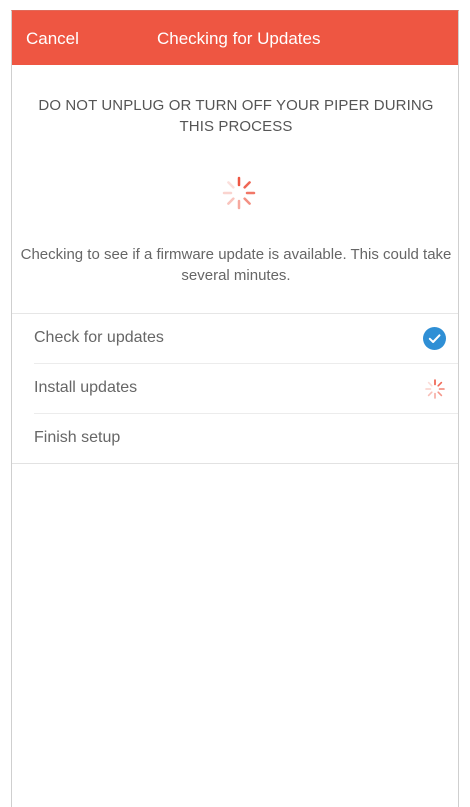  What do you see at coordinates (77, 437) in the screenshot?
I see `step-label: Finish setup` at bounding box center [77, 437].